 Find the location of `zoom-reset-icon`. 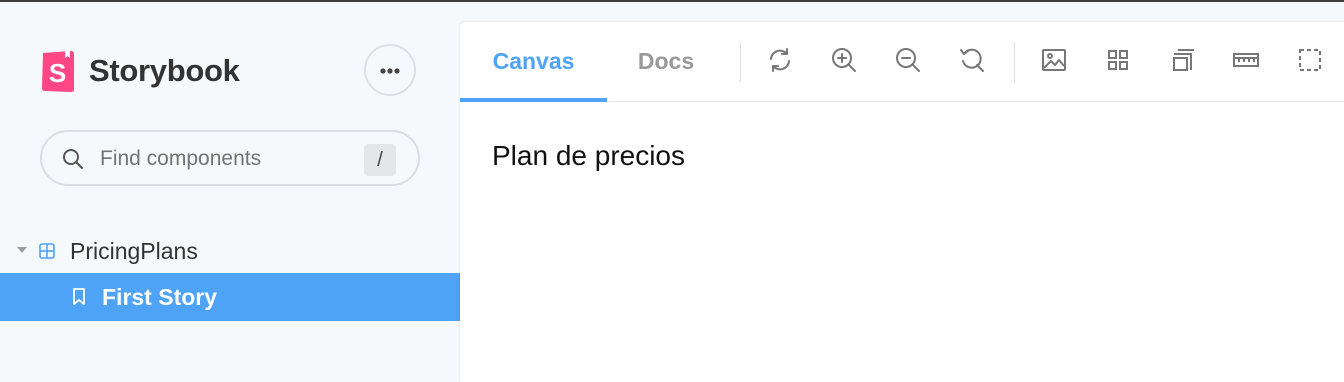

zoom-reset-icon is located at coordinates (972, 62).